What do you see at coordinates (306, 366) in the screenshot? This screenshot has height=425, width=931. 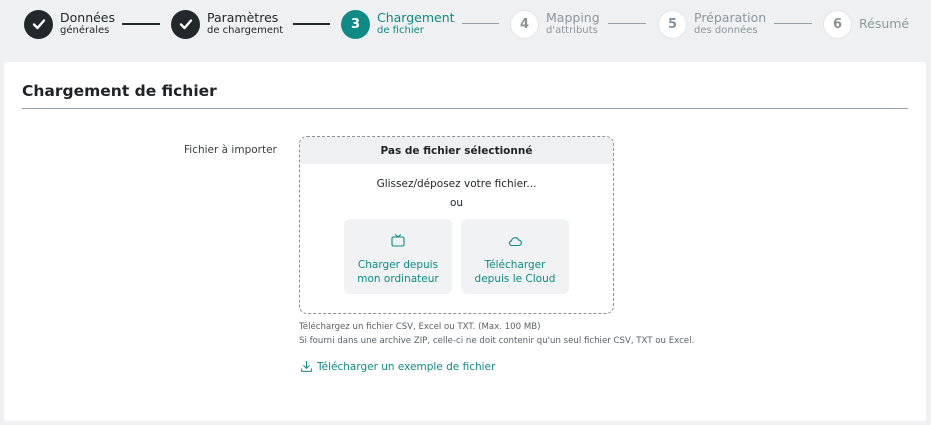 I see `download-icon` at bounding box center [306, 366].